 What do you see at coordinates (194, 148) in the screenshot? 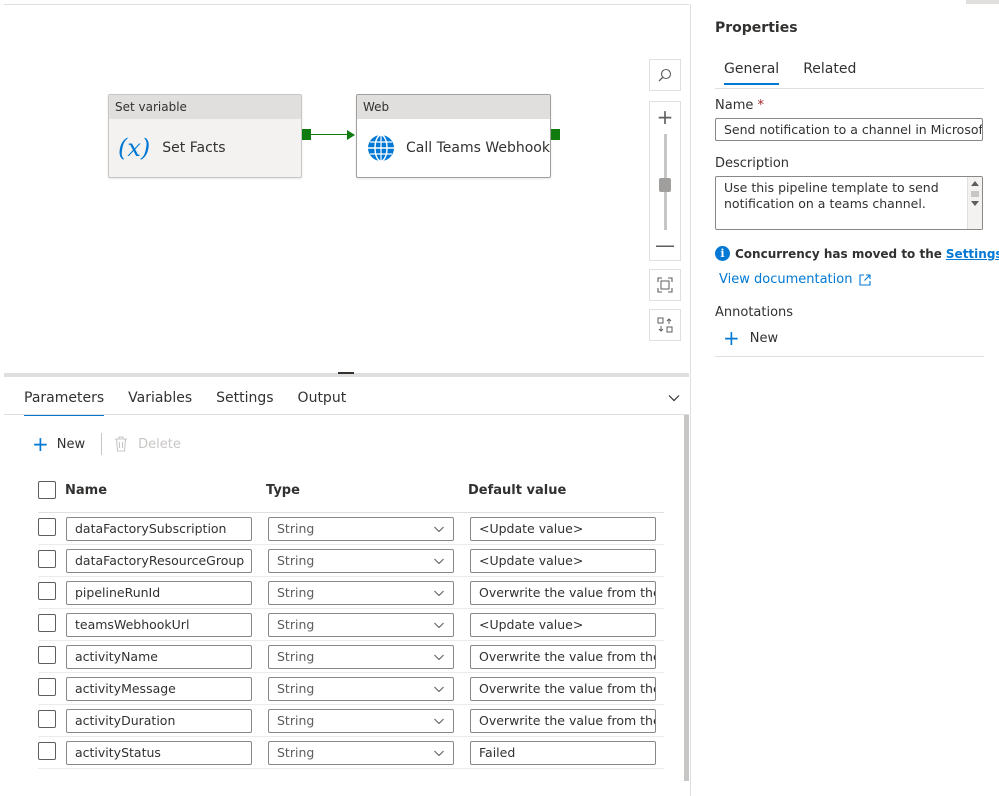
I see `activity-name: Set Facts` at bounding box center [194, 148].